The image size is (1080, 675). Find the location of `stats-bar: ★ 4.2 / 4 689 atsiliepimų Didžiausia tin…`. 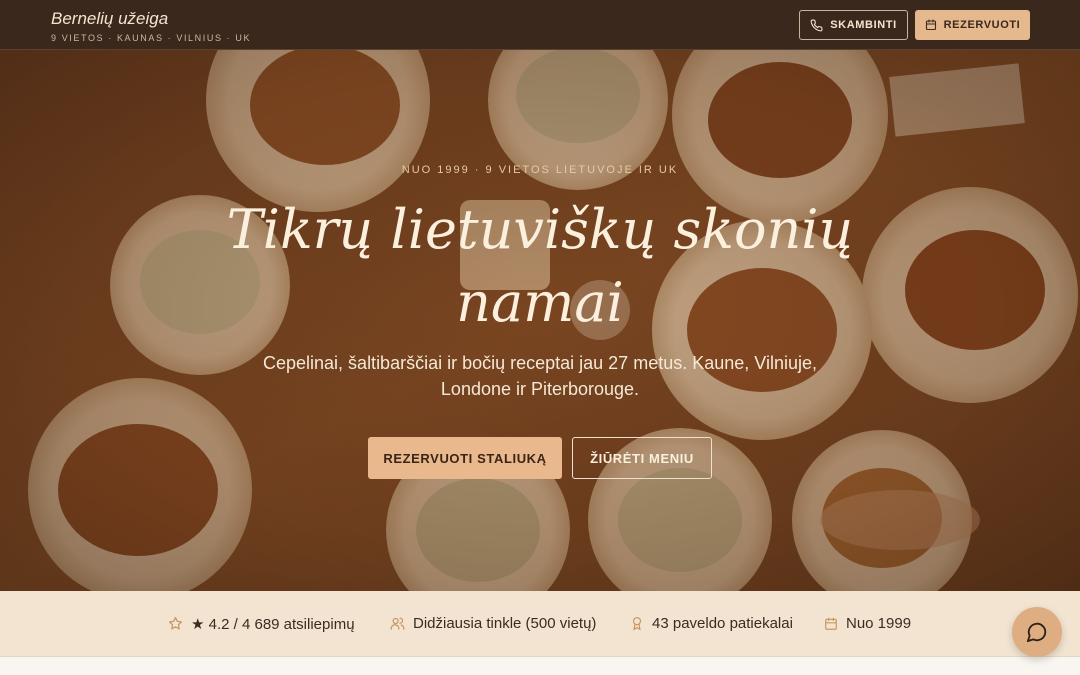

stats-bar: ★ 4.2 / 4 689 atsiliepimų Didžiausia tin… is located at coordinates (540, 624).